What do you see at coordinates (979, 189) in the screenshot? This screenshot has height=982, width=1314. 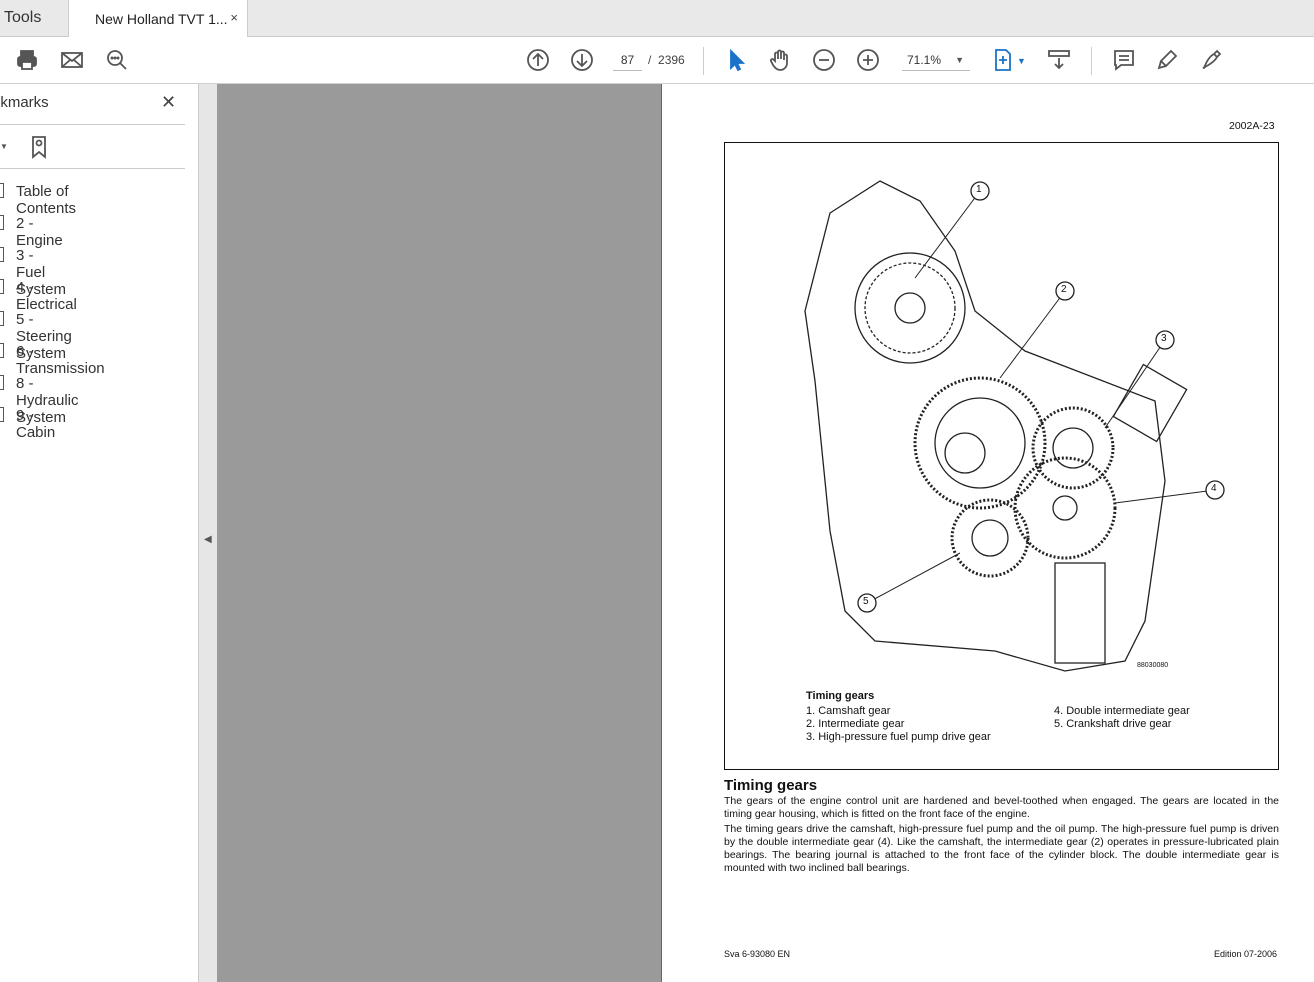 I see `callout-label: 1` at bounding box center [979, 189].